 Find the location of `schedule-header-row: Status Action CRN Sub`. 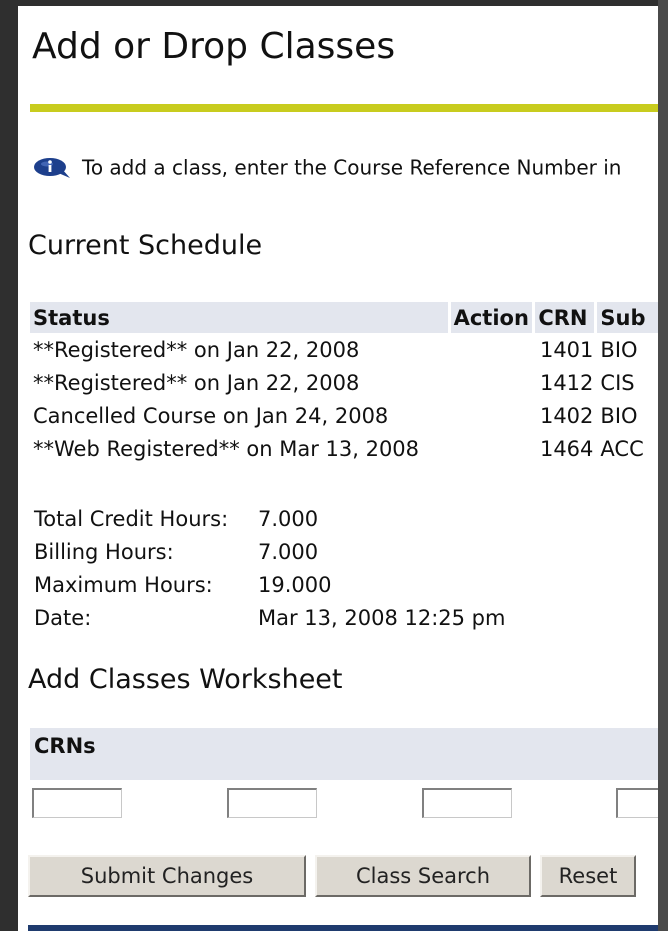

schedule-header-row: Status Action CRN Sub is located at coordinates (344, 317).